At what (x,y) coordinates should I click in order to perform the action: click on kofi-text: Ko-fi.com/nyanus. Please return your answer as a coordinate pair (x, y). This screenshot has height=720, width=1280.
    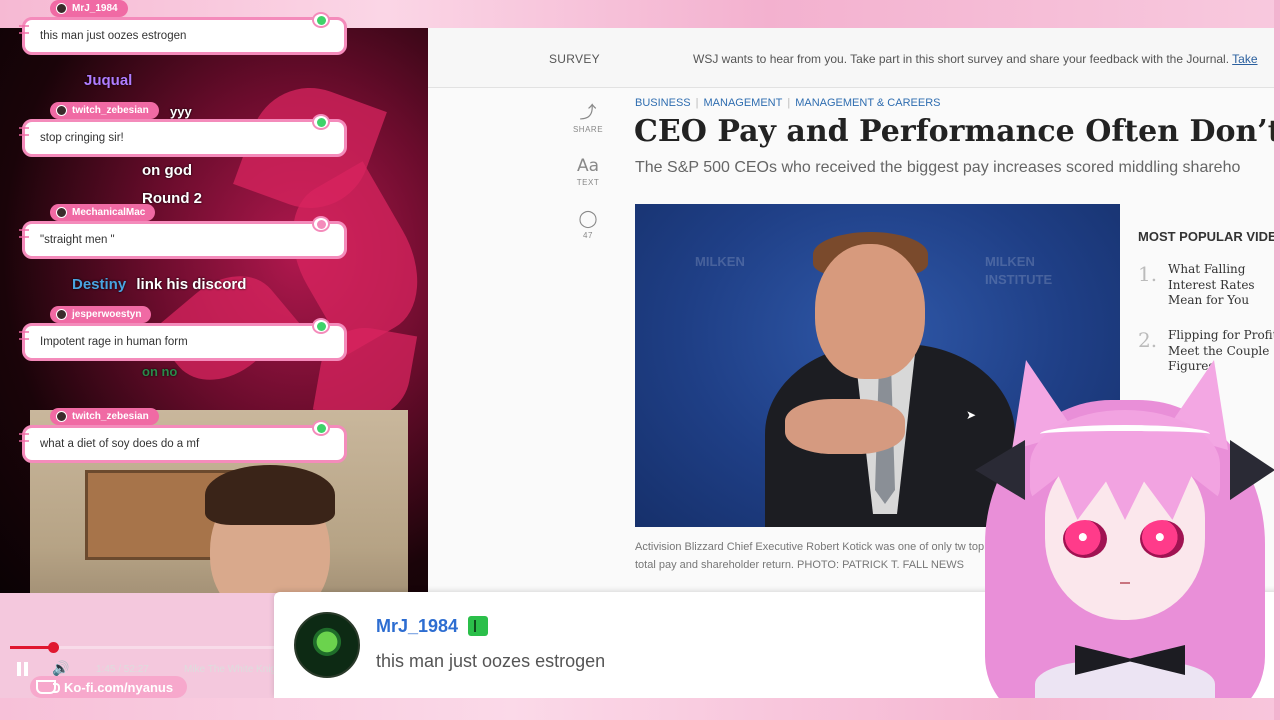
    Looking at the image, I should click on (119, 687).